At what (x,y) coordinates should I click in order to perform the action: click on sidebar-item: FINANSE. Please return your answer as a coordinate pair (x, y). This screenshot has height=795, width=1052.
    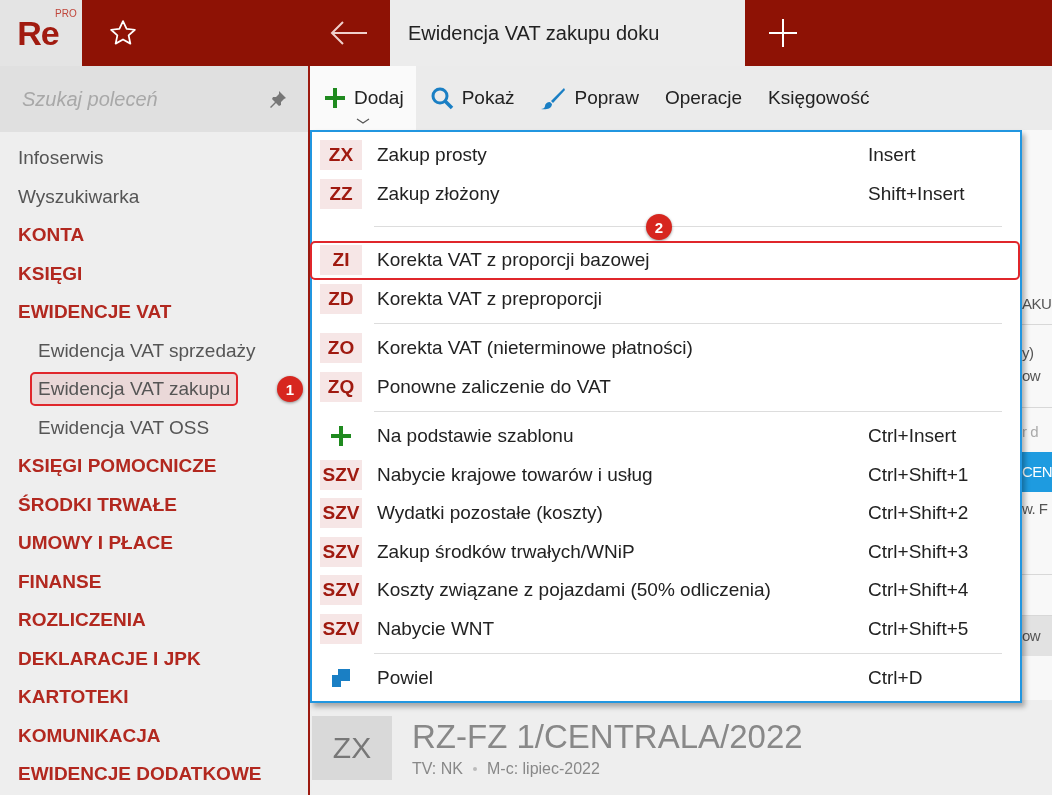
    Looking at the image, I should click on (154, 581).